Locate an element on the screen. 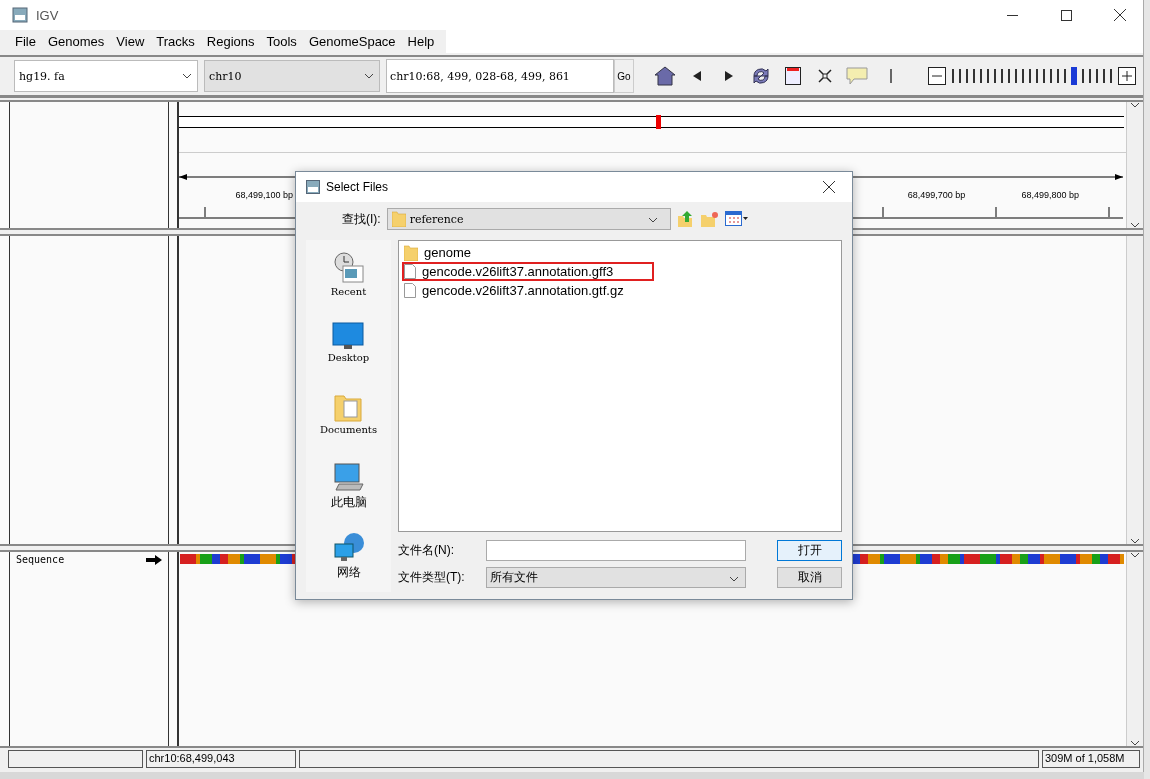 The width and height of the screenshot is (1150, 779). ruler-label: 68,499,100 bp is located at coordinates (264, 195).